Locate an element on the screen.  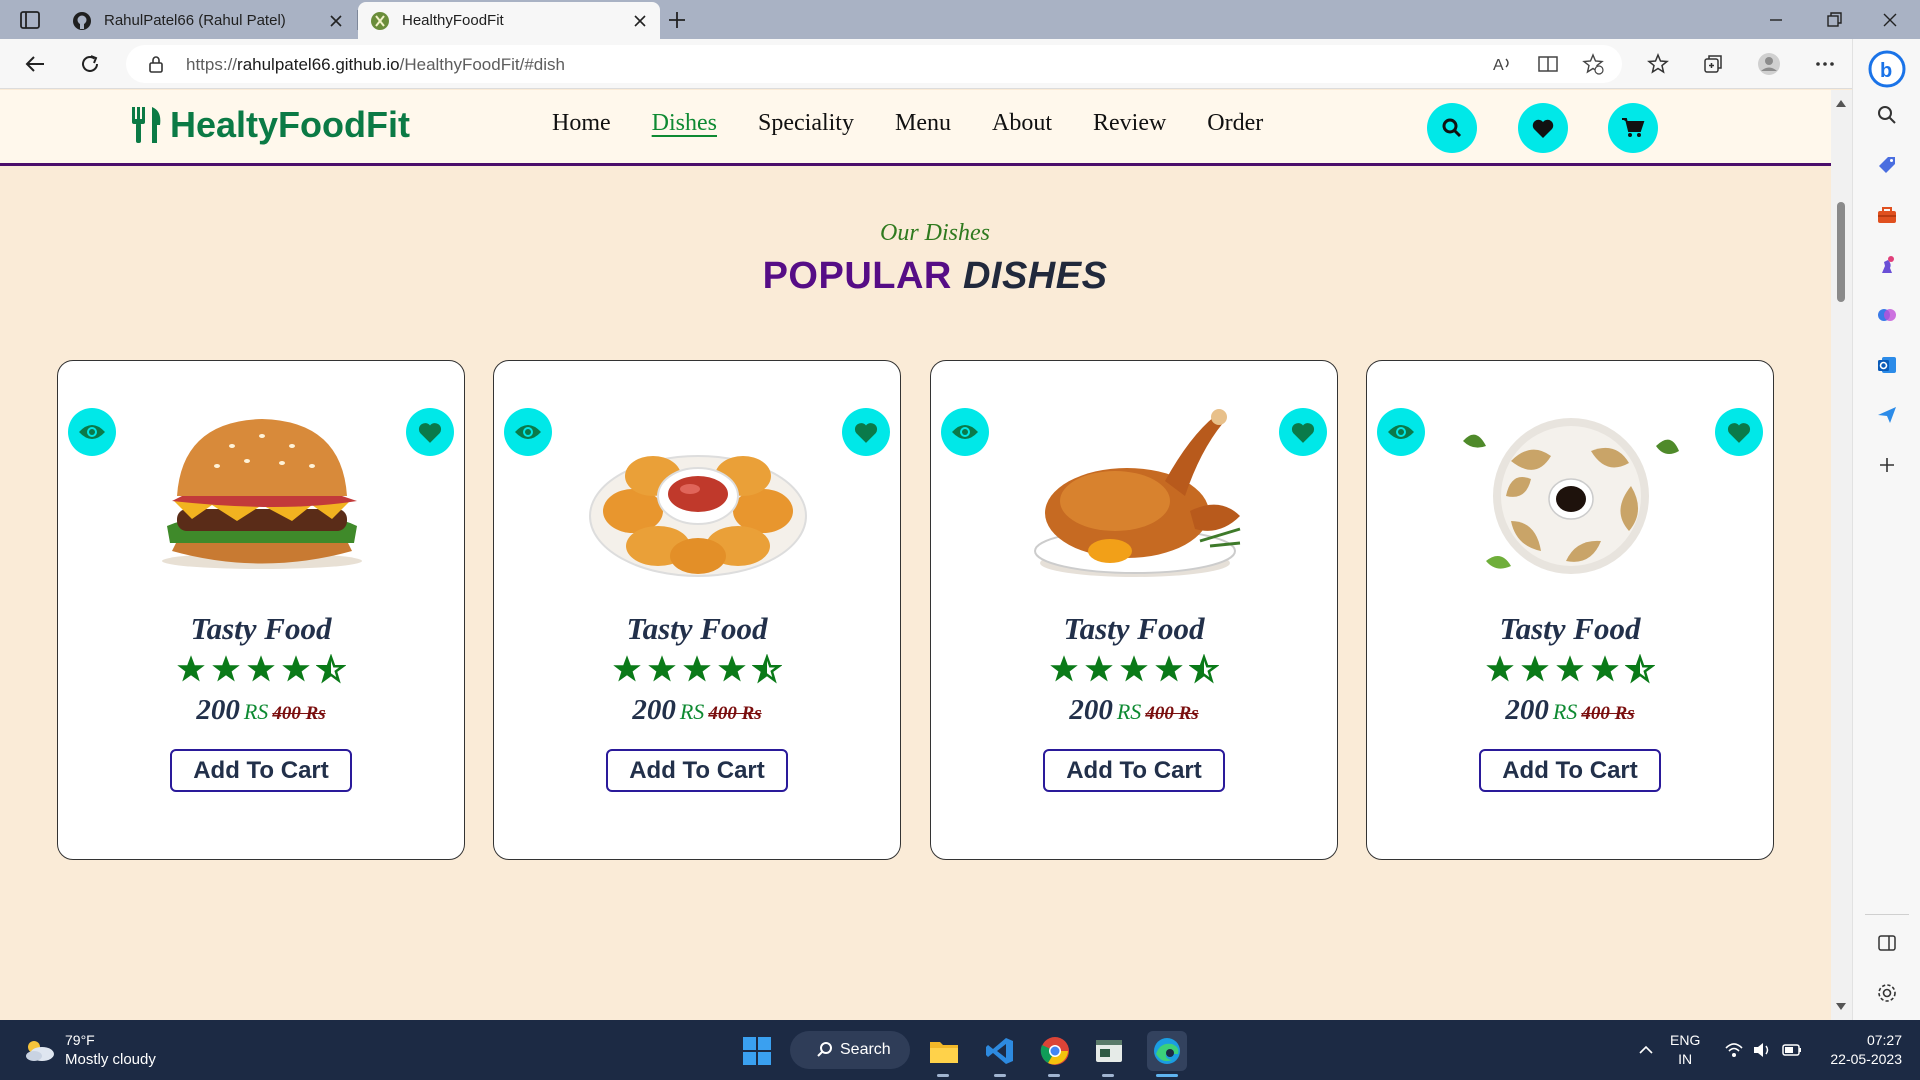
back-arrow-icon is located at coordinates (35, 64).